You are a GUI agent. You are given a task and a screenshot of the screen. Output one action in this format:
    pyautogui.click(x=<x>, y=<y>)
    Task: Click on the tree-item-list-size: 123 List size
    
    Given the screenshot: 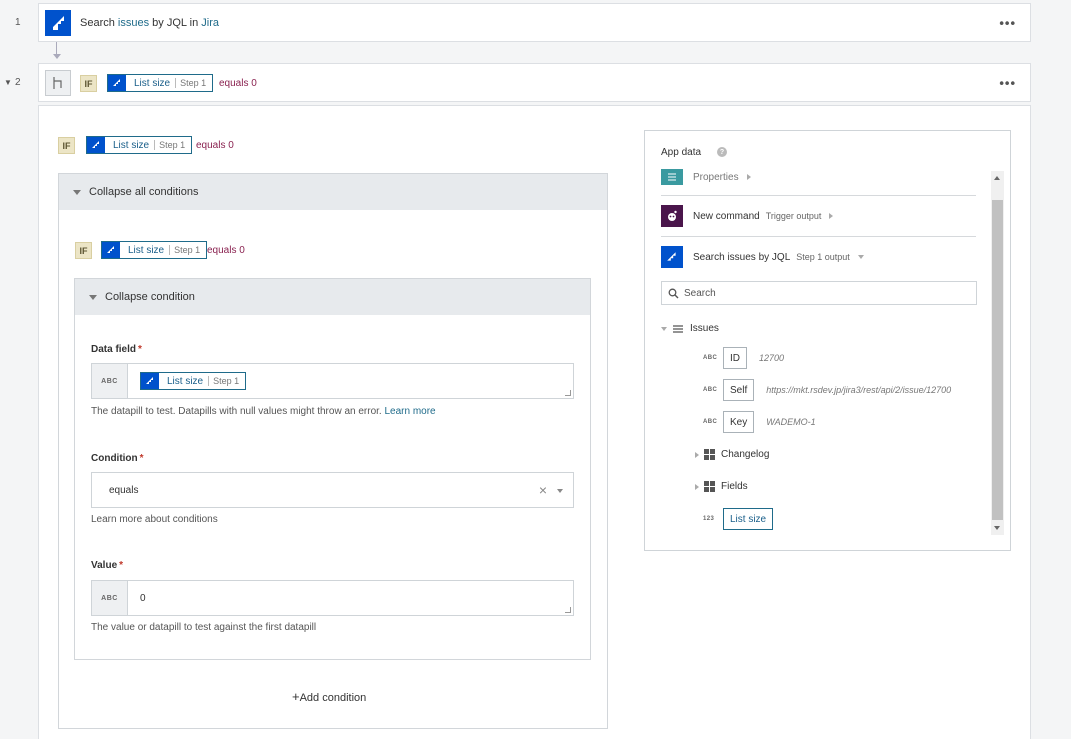 What is the action you would take?
    pyautogui.click(x=738, y=519)
    